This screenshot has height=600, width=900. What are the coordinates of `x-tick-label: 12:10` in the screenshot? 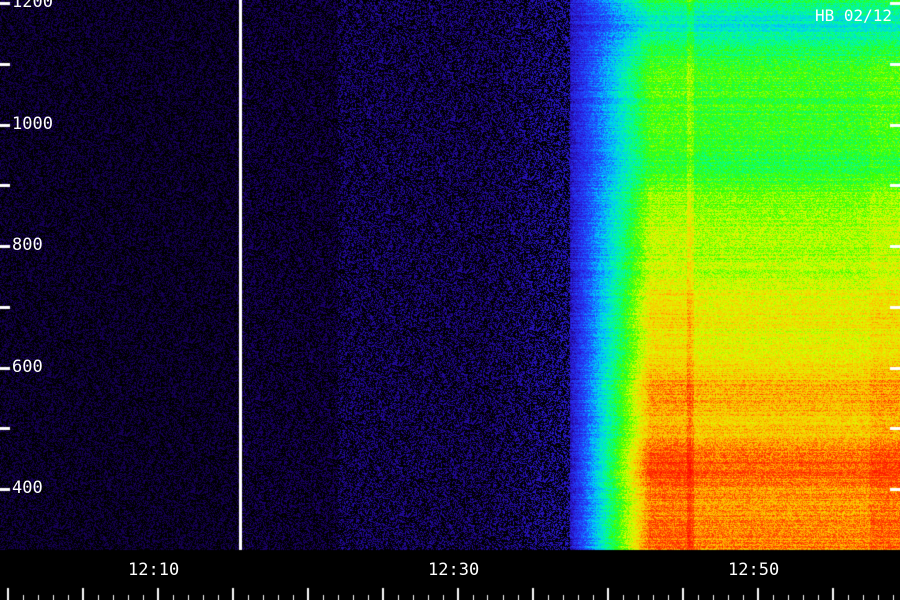 It's located at (154, 570).